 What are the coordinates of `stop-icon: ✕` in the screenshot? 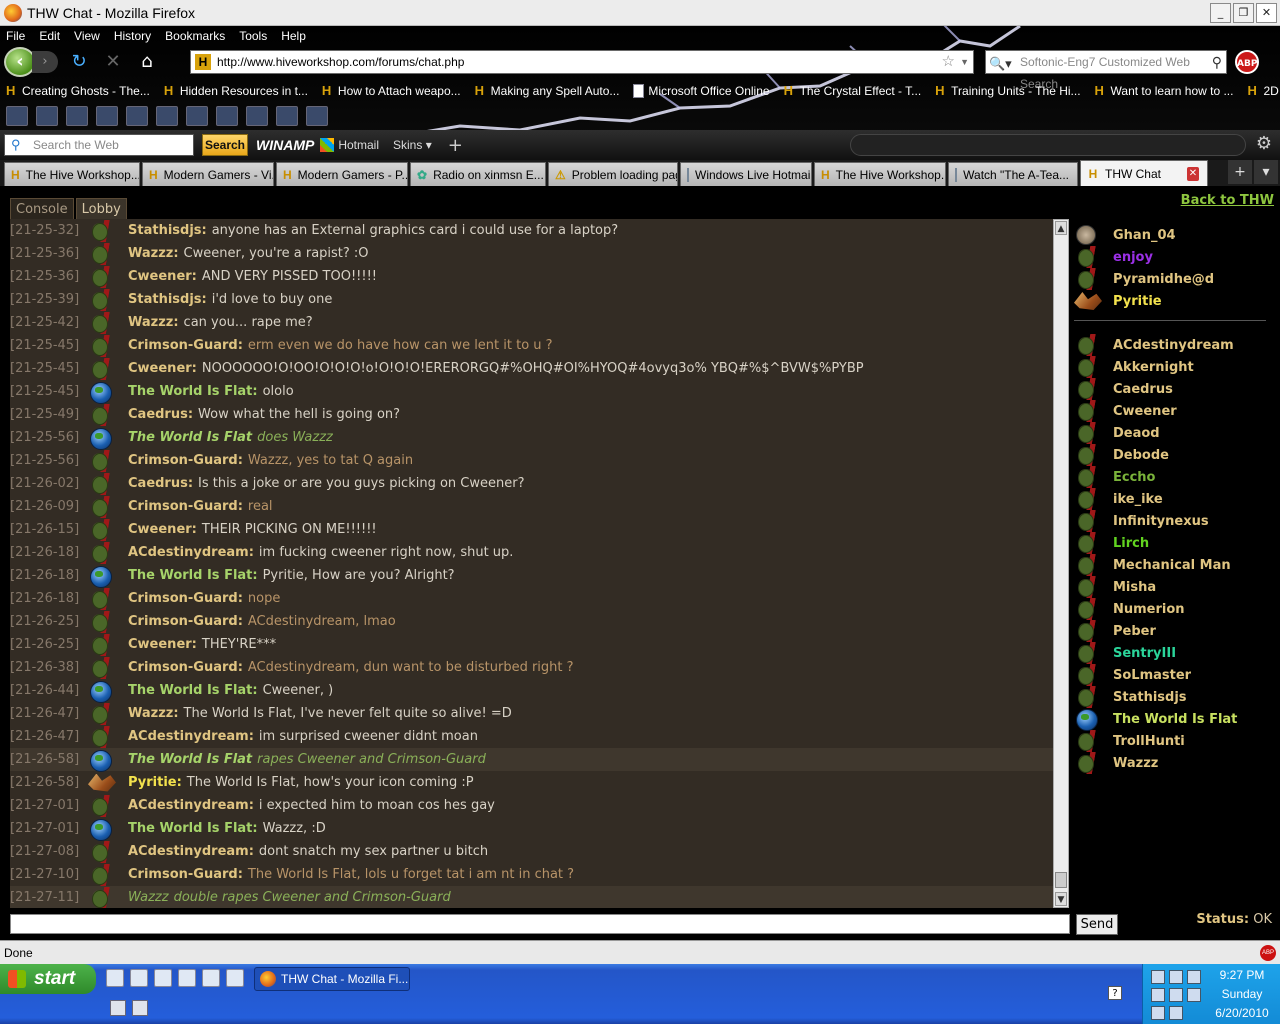 It's located at (113, 62).